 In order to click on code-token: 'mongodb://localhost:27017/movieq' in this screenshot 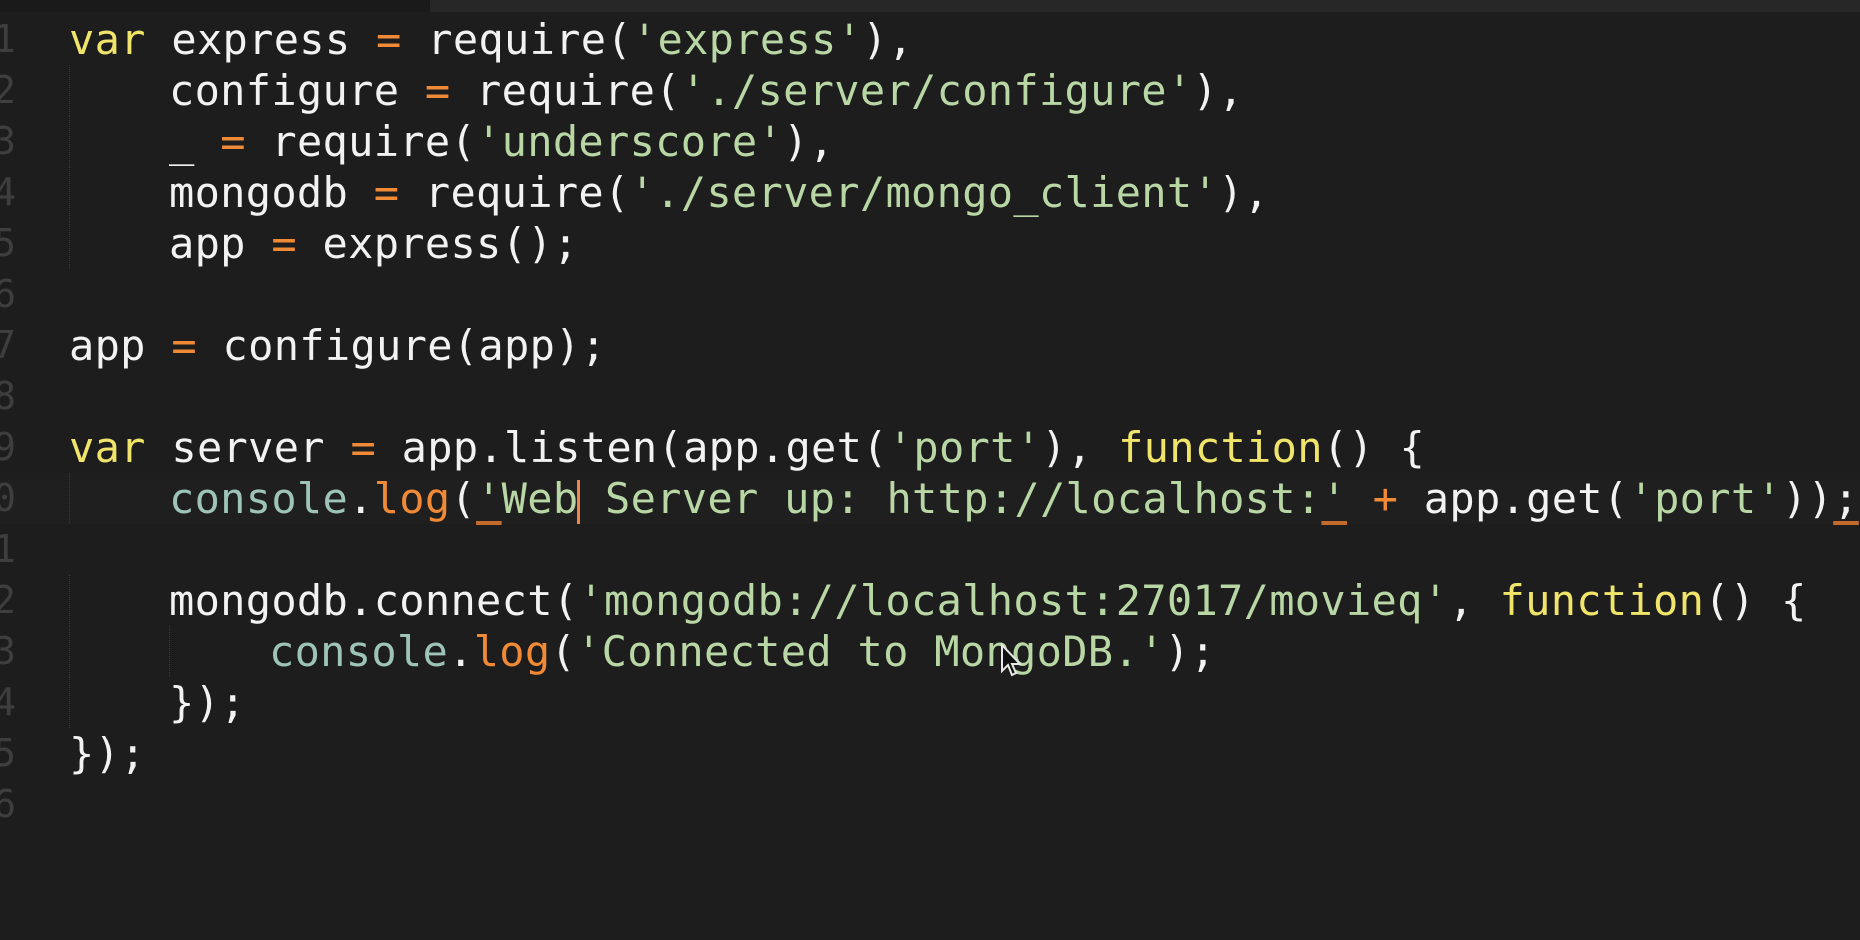, I will do `click(1013, 600)`.